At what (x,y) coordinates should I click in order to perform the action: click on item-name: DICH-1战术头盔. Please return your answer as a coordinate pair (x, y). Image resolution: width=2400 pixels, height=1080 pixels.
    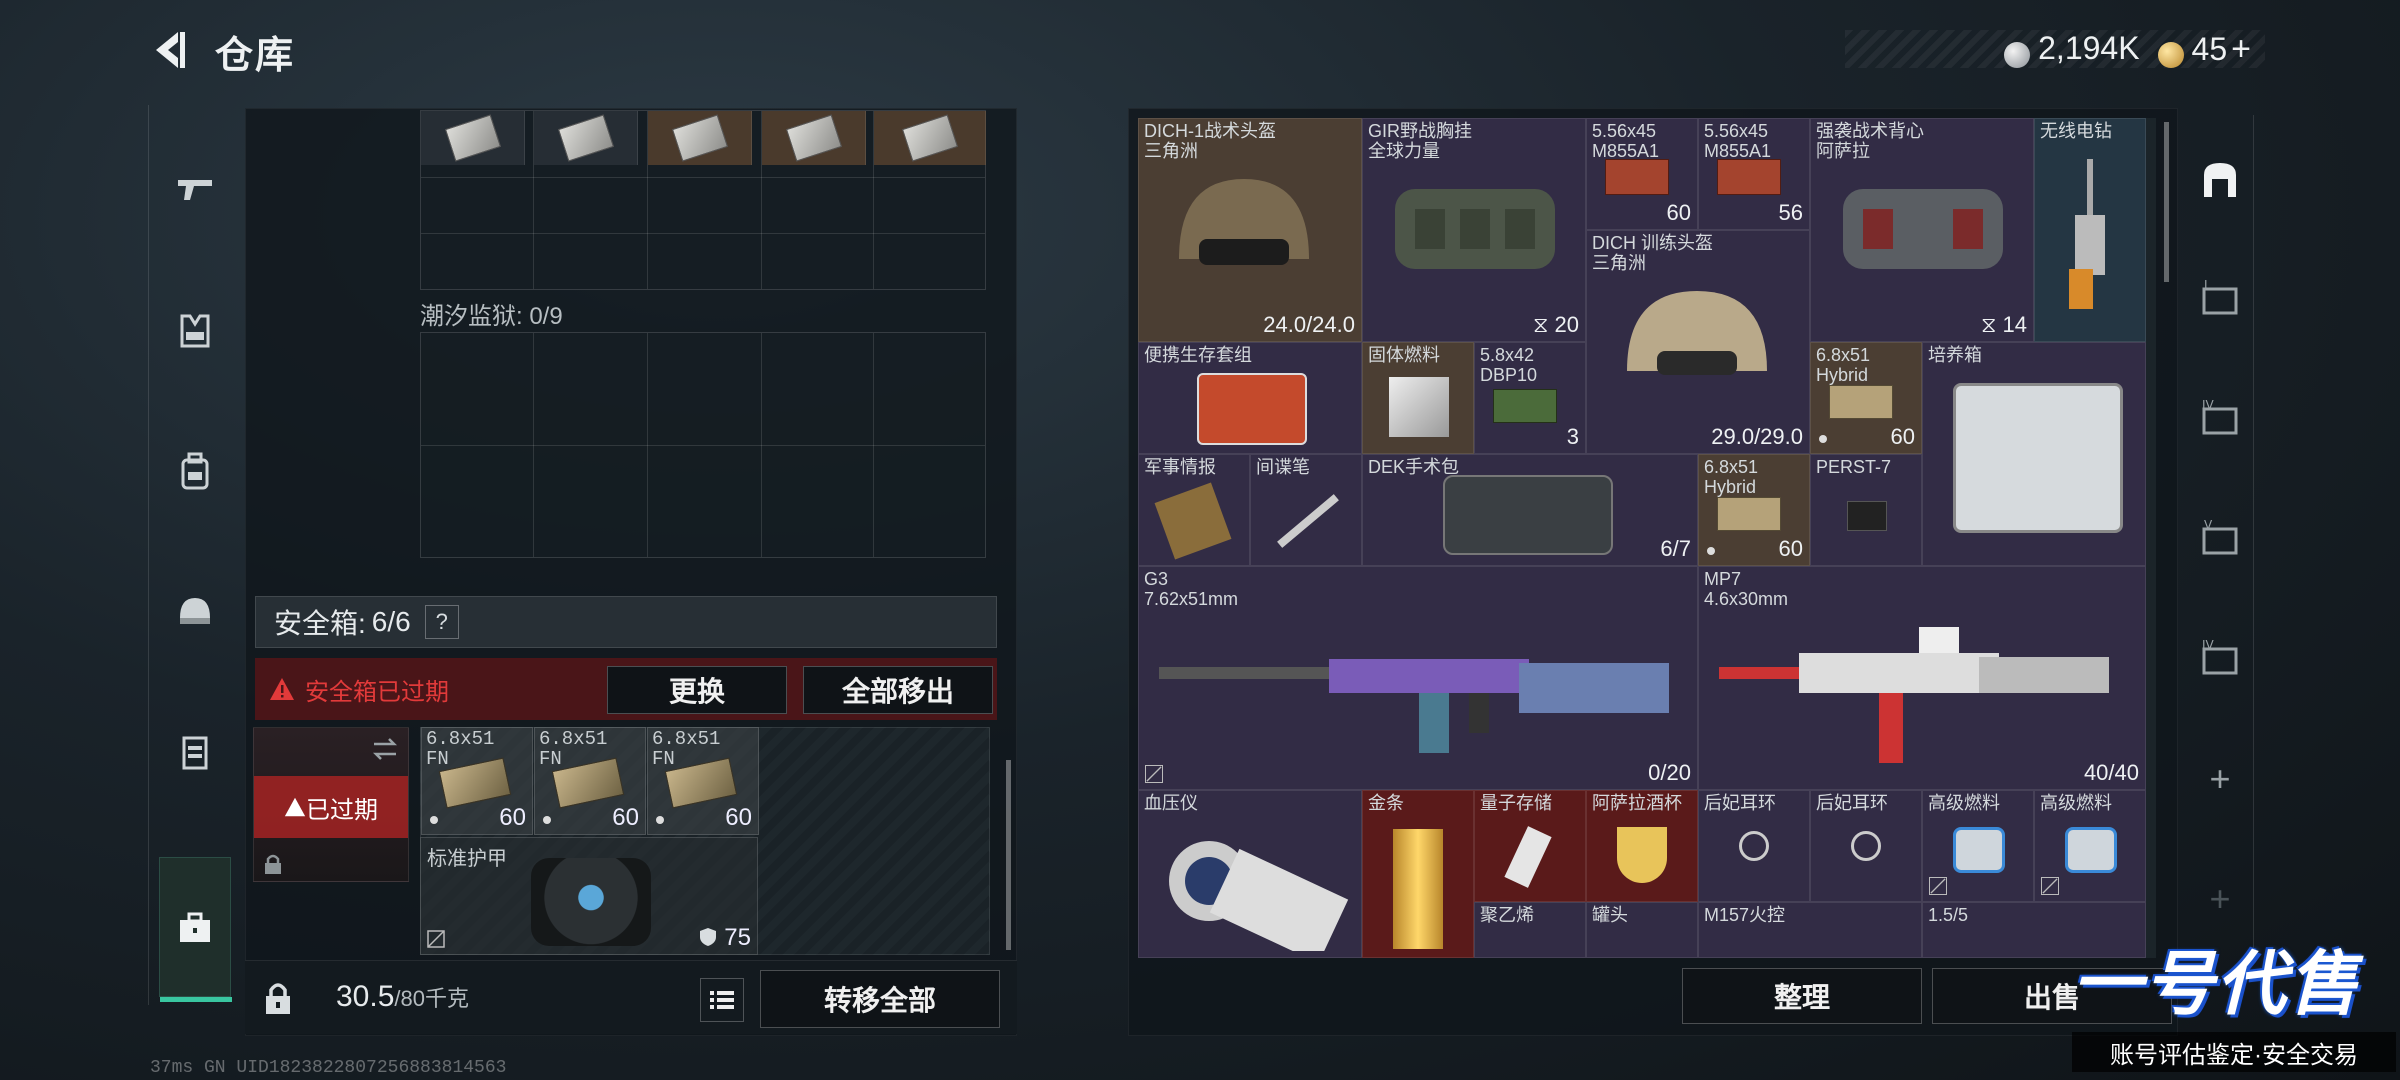
    Looking at the image, I should click on (1210, 131).